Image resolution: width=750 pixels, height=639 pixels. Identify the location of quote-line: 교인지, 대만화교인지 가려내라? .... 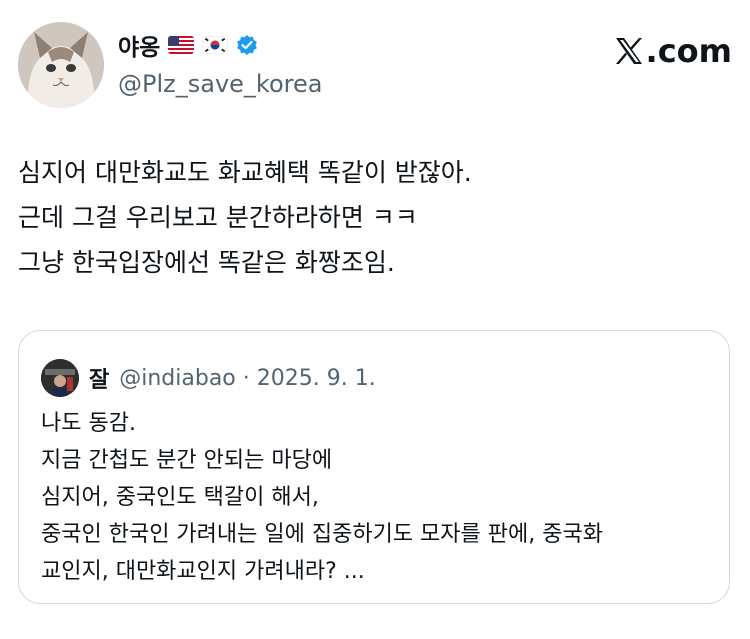
(203, 571).